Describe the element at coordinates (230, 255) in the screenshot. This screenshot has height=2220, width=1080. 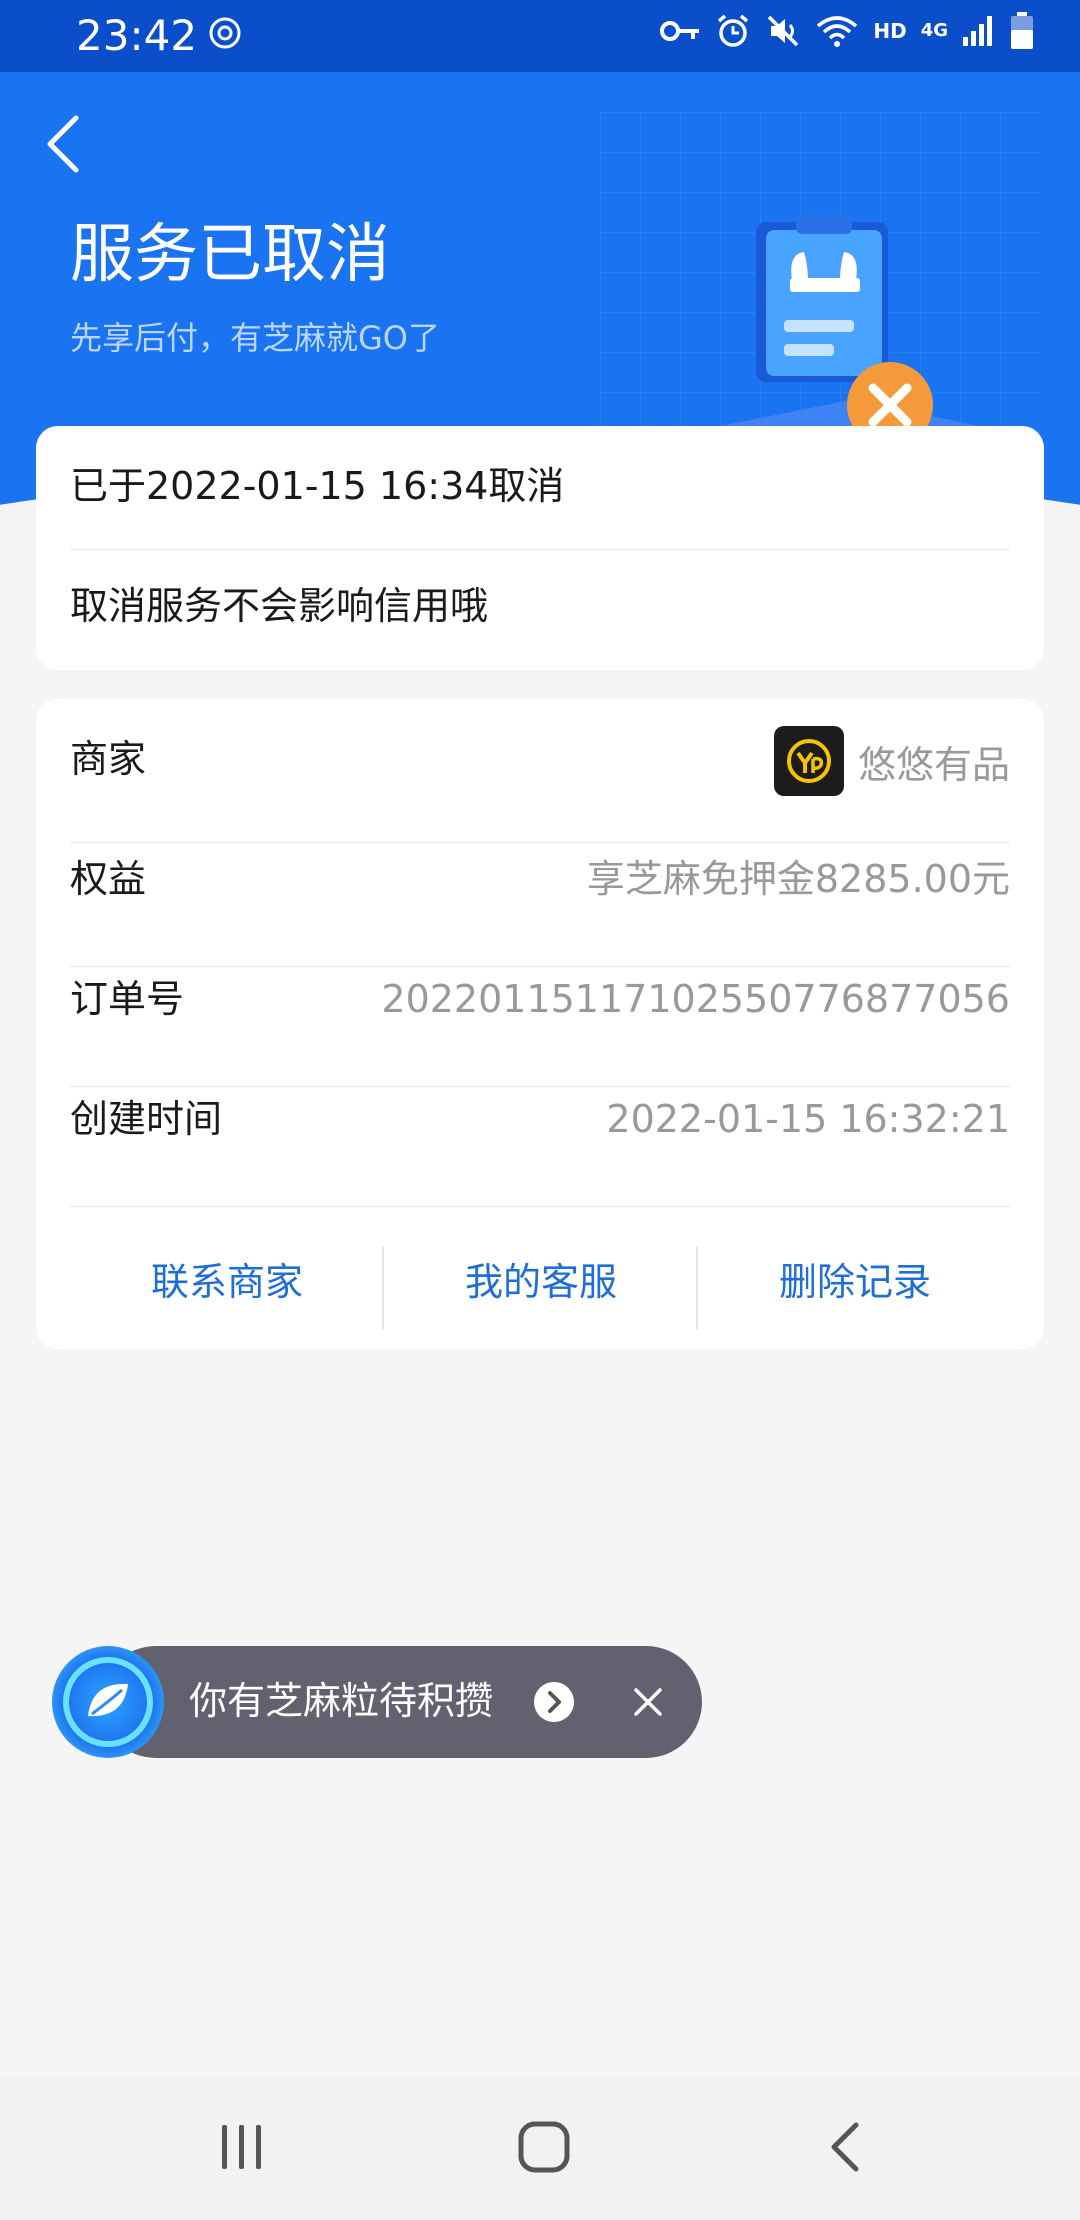
I see `page-title: 服务已取消` at that location.